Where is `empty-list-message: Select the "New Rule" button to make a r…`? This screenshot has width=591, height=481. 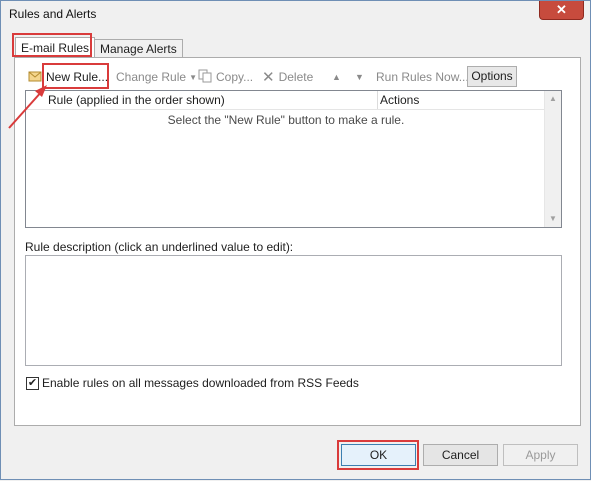
empty-list-message: Select the "New Rule" button to make a r… is located at coordinates (286, 120).